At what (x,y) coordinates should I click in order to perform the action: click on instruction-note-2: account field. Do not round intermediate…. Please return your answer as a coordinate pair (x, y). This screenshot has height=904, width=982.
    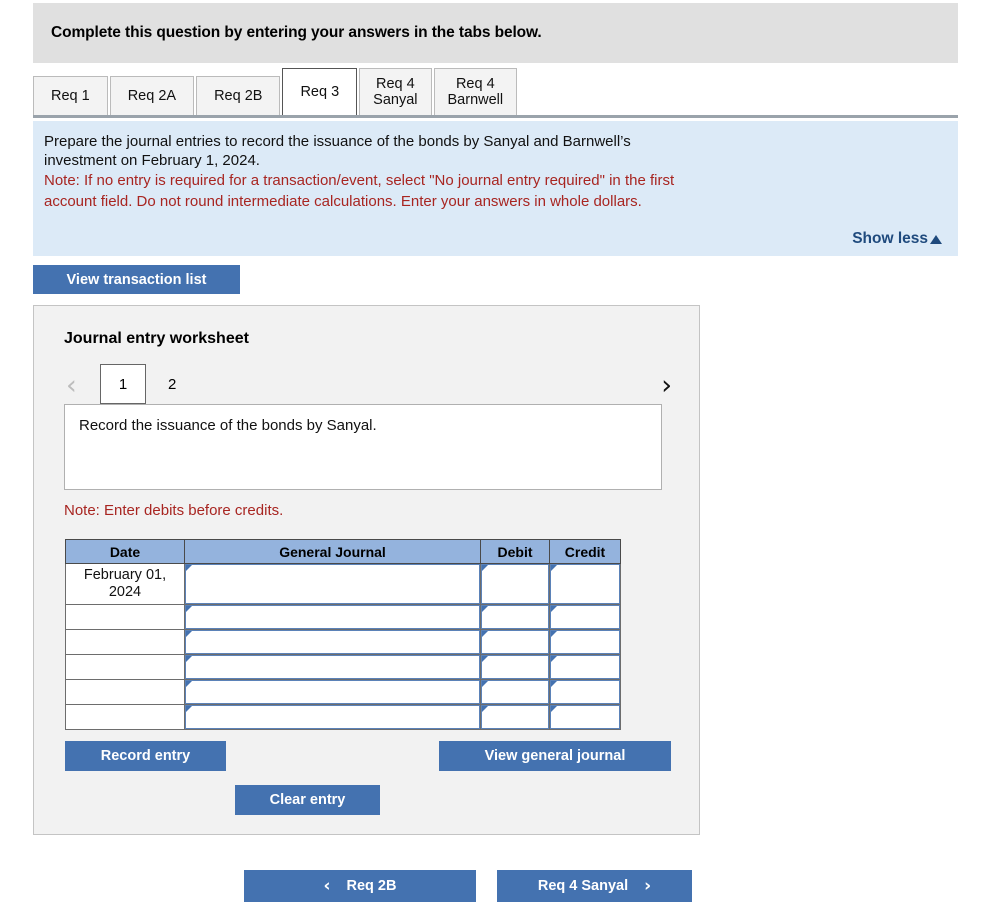
    Looking at the image, I should click on (343, 201).